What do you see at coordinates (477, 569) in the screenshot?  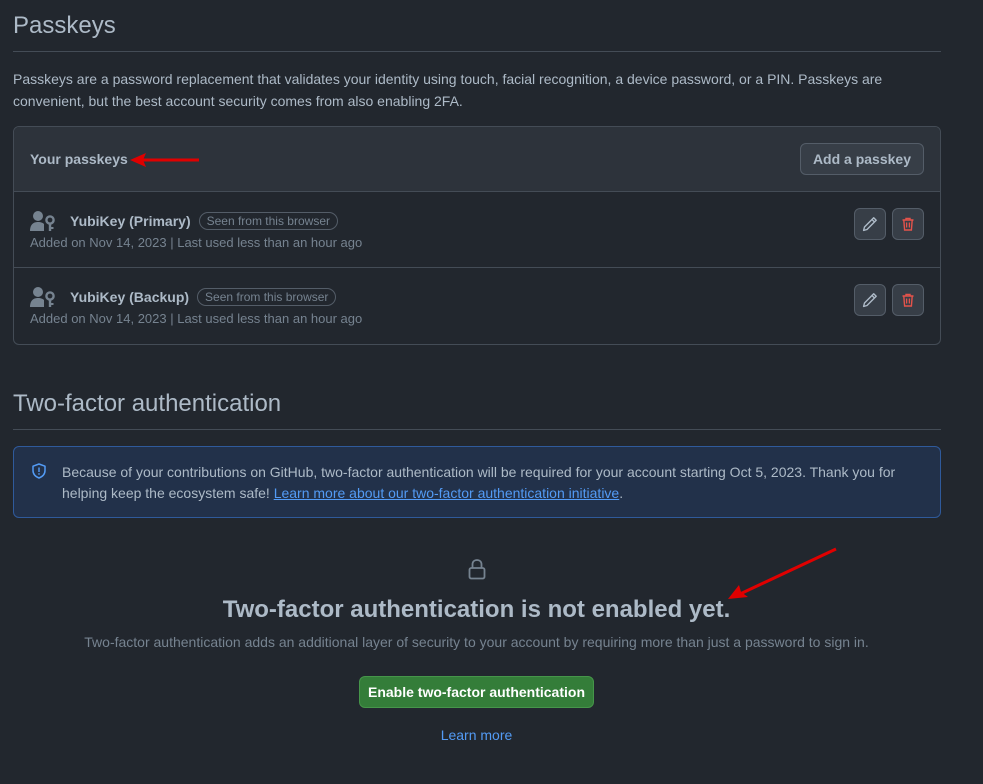 I see `lock-icon` at bounding box center [477, 569].